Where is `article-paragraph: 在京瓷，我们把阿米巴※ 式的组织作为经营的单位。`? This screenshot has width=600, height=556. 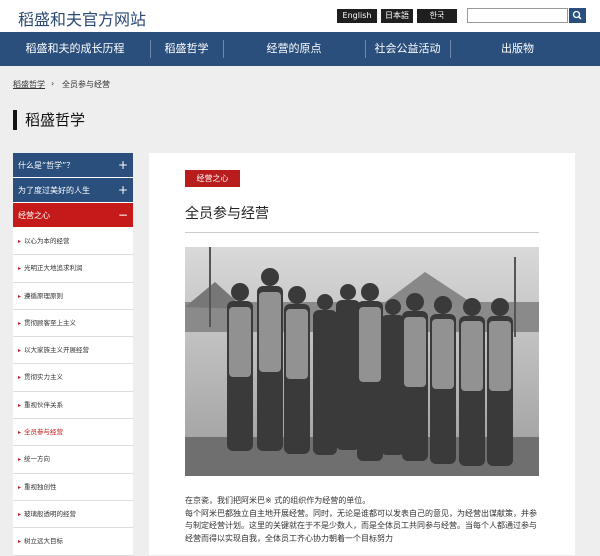
article-paragraph: 在京瓷，我们把阿米巴※ 式的组织作为经营的单位。 is located at coordinates (278, 500).